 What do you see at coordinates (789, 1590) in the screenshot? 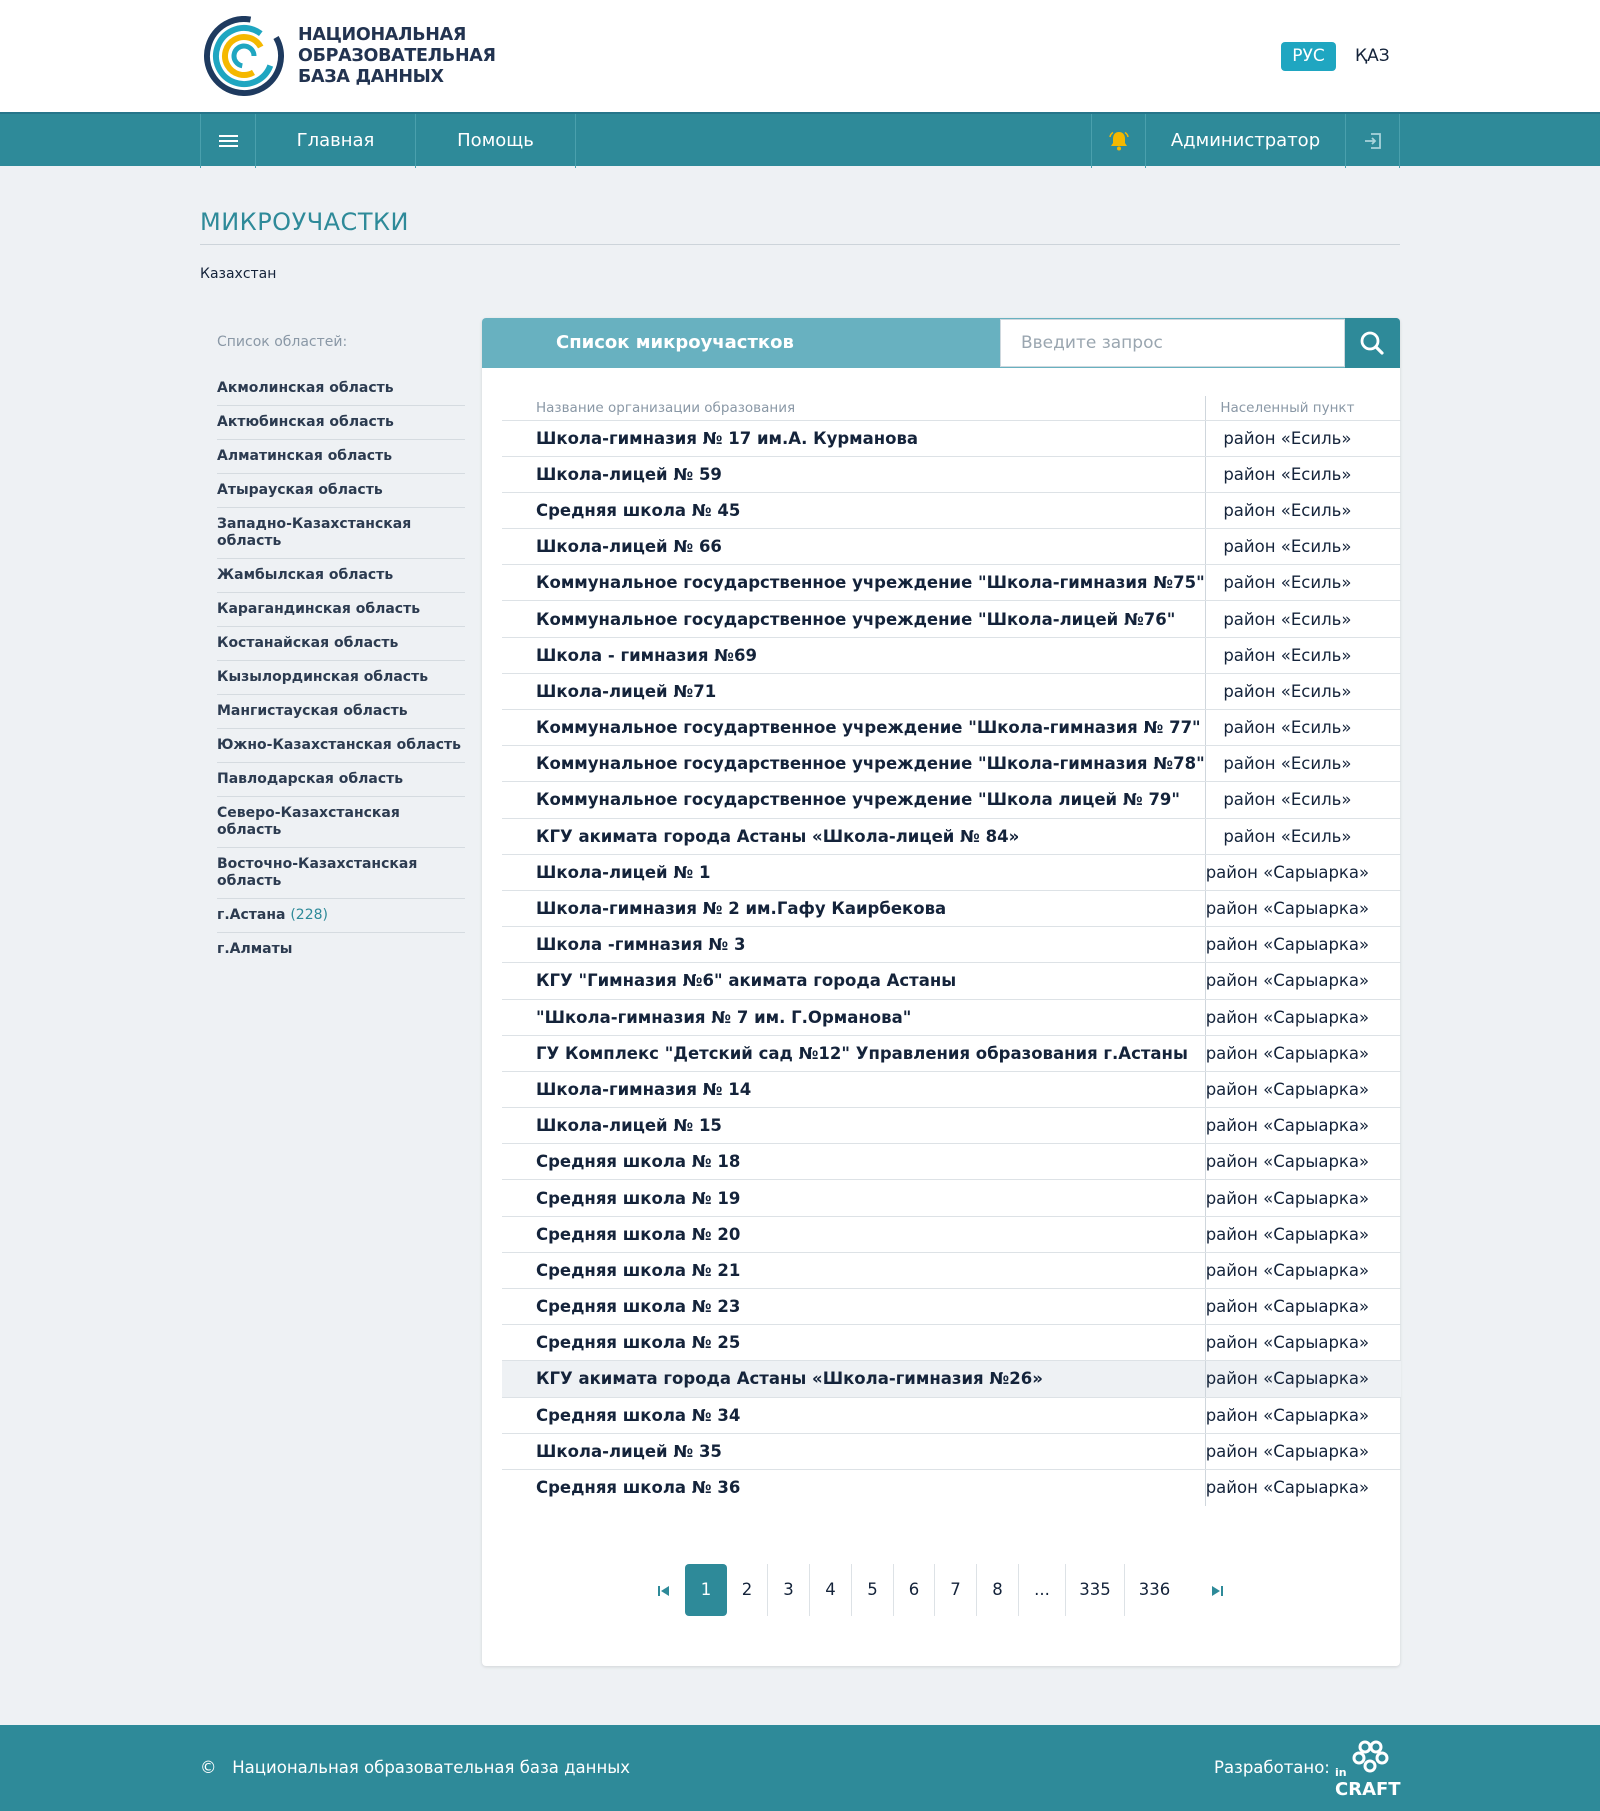
I see `page-button: 3` at bounding box center [789, 1590].